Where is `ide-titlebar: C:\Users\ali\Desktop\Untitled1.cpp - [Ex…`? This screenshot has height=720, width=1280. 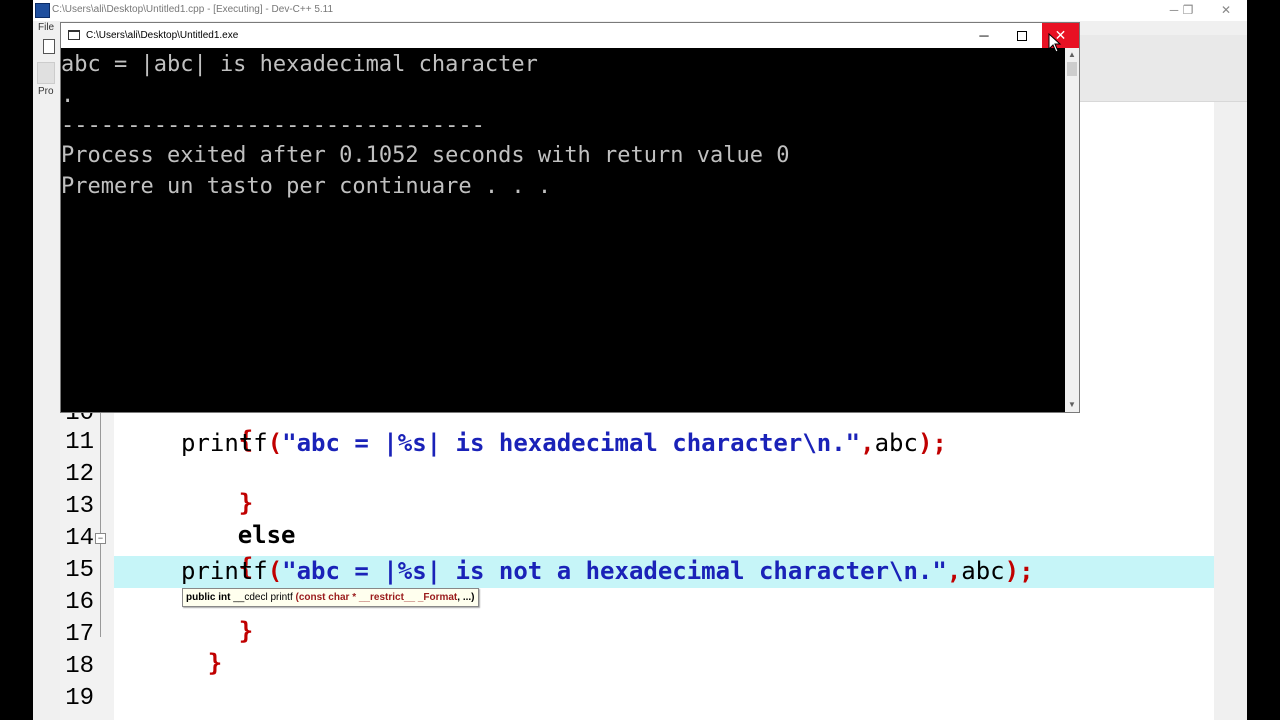 ide-titlebar: C:\Users\ali\Desktop\Untitled1.cpp - [Ex… is located at coordinates (640, 10).